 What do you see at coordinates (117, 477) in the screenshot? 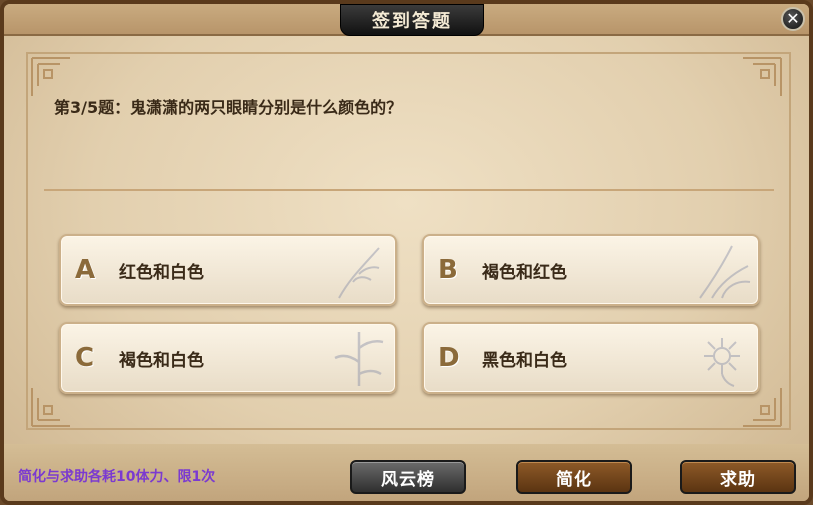
I see `cost-note: 简化与求助各耗10体力、限1次` at bounding box center [117, 477].